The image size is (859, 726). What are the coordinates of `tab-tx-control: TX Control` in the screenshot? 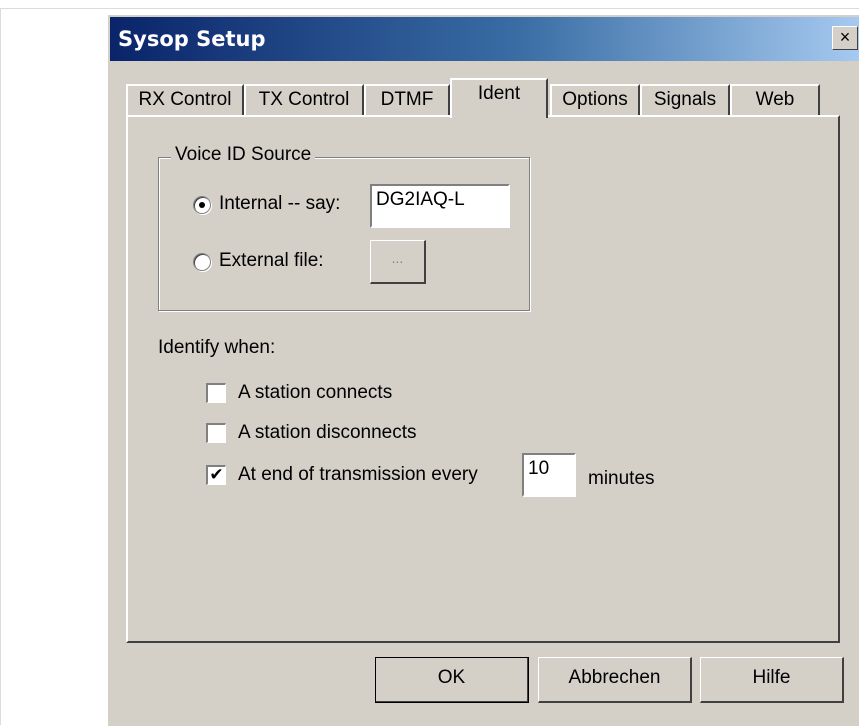 It's located at (304, 100).